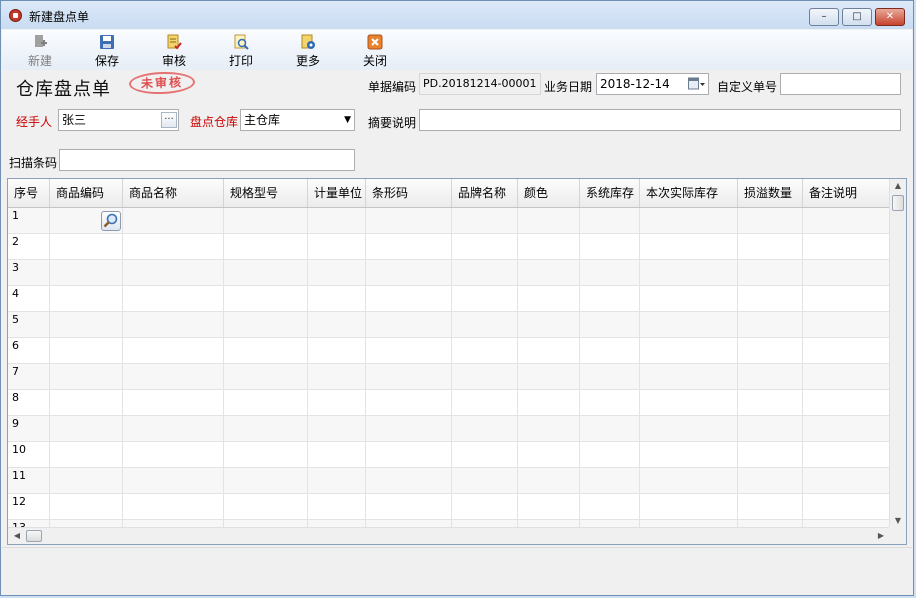 The height and width of the screenshot is (598, 916). Describe the element at coordinates (652, 84) in the screenshot. I see `date-picker: 2018-12-14` at that location.